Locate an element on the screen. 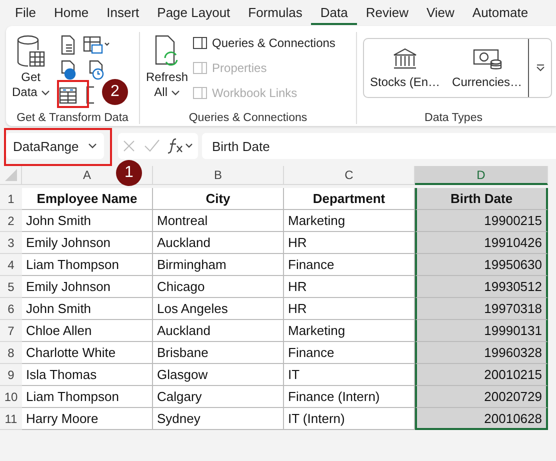 The width and height of the screenshot is (556, 461). table-cell: Sydney is located at coordinates (218, 419).